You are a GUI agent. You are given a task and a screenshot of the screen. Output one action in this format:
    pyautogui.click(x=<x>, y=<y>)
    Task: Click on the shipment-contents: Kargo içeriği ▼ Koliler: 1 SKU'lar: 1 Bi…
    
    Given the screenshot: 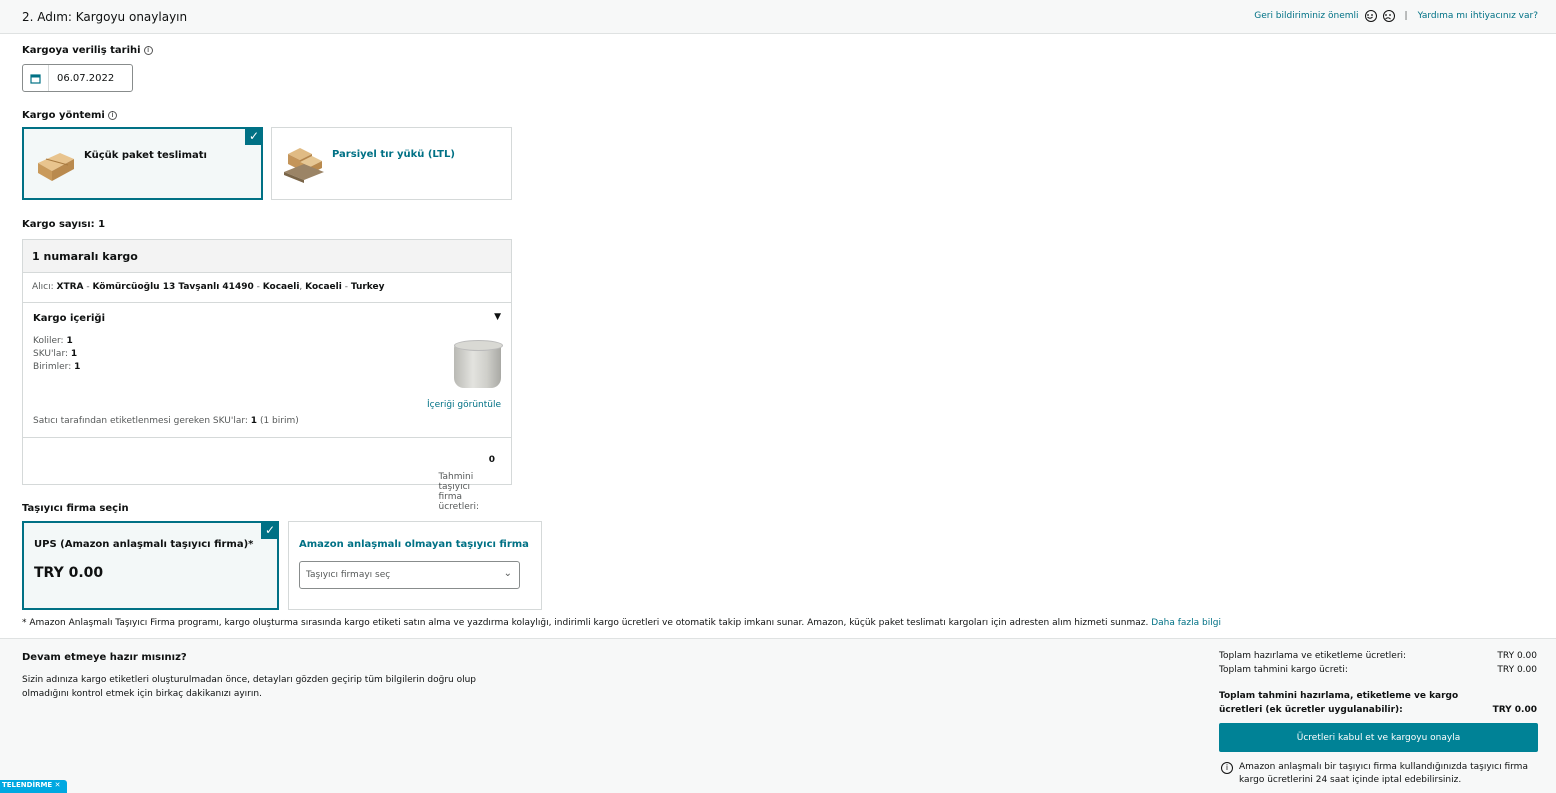 What is the action you would take?
    pyautogui.click(x=267, y=370)
    